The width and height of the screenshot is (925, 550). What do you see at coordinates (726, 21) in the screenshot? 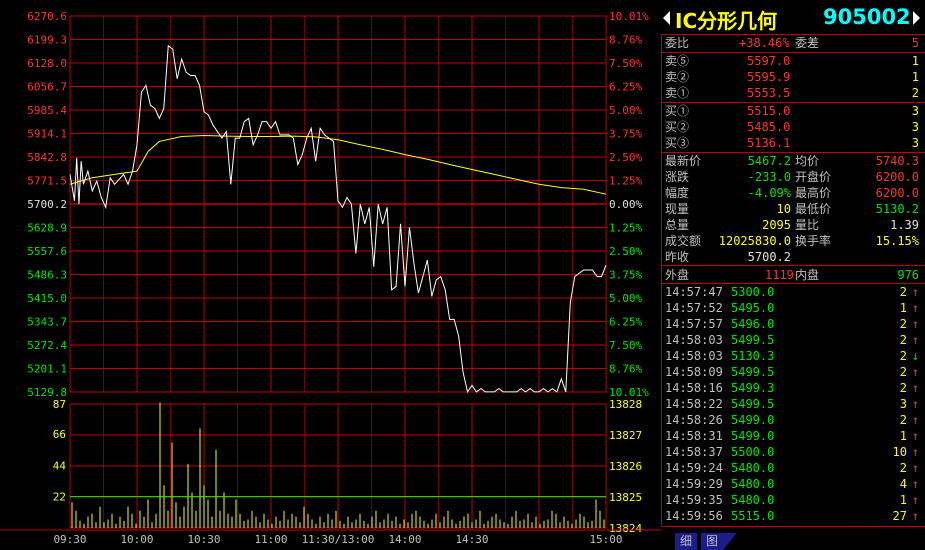
I see `instrument-name: IC分形几何` at bounding box center [726, 21].